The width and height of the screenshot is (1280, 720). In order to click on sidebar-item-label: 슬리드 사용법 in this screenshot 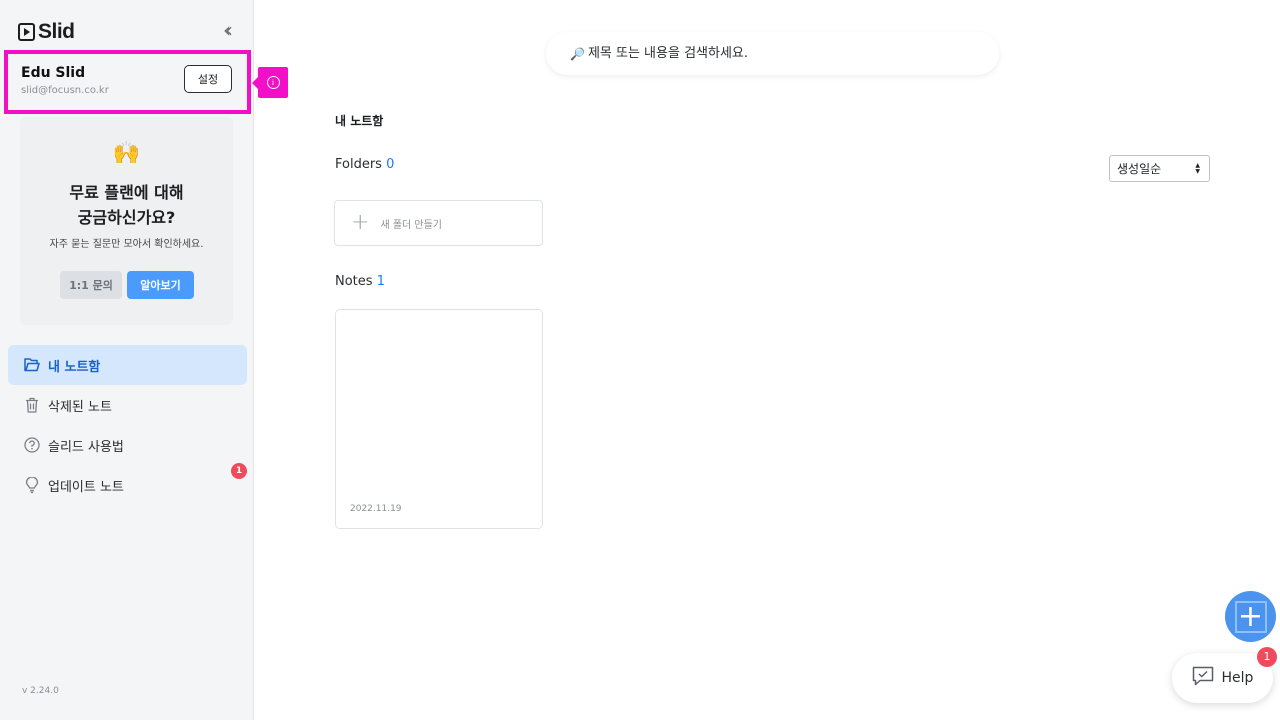, I will do `click(86, 447)`.